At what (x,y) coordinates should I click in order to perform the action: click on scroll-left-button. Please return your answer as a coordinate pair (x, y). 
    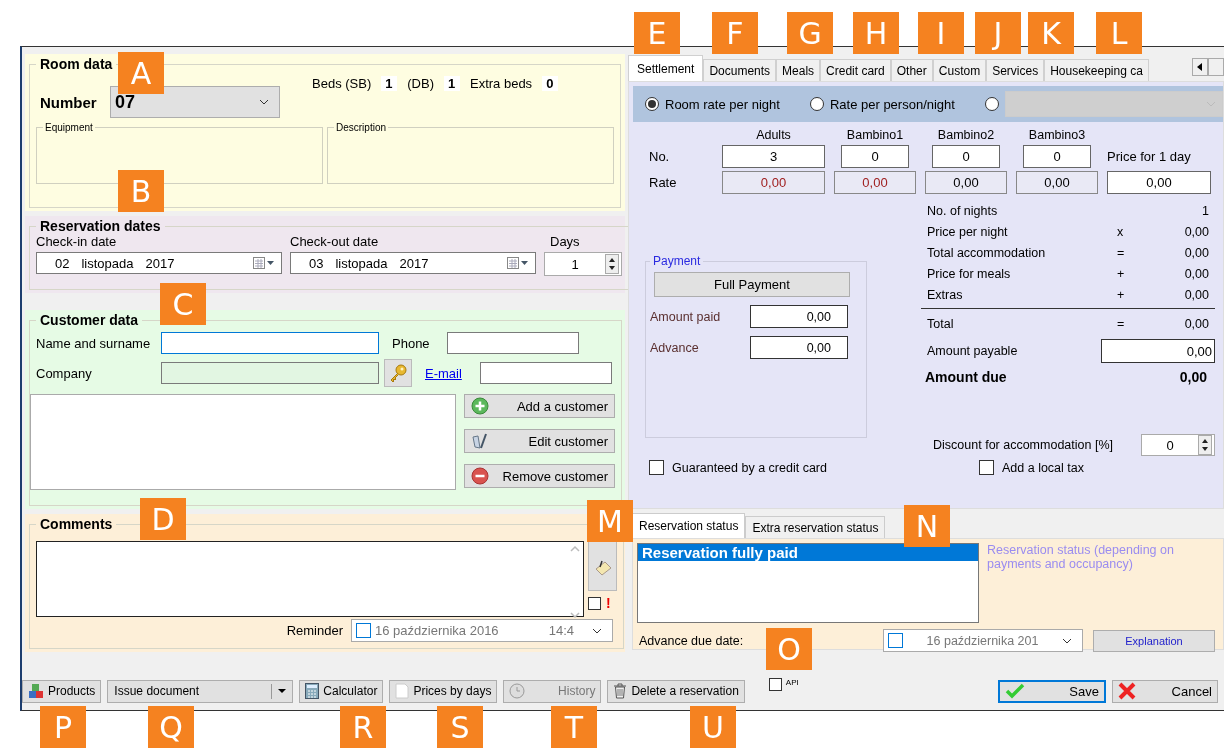
    Looking at the image, I should click on (1200, 67).